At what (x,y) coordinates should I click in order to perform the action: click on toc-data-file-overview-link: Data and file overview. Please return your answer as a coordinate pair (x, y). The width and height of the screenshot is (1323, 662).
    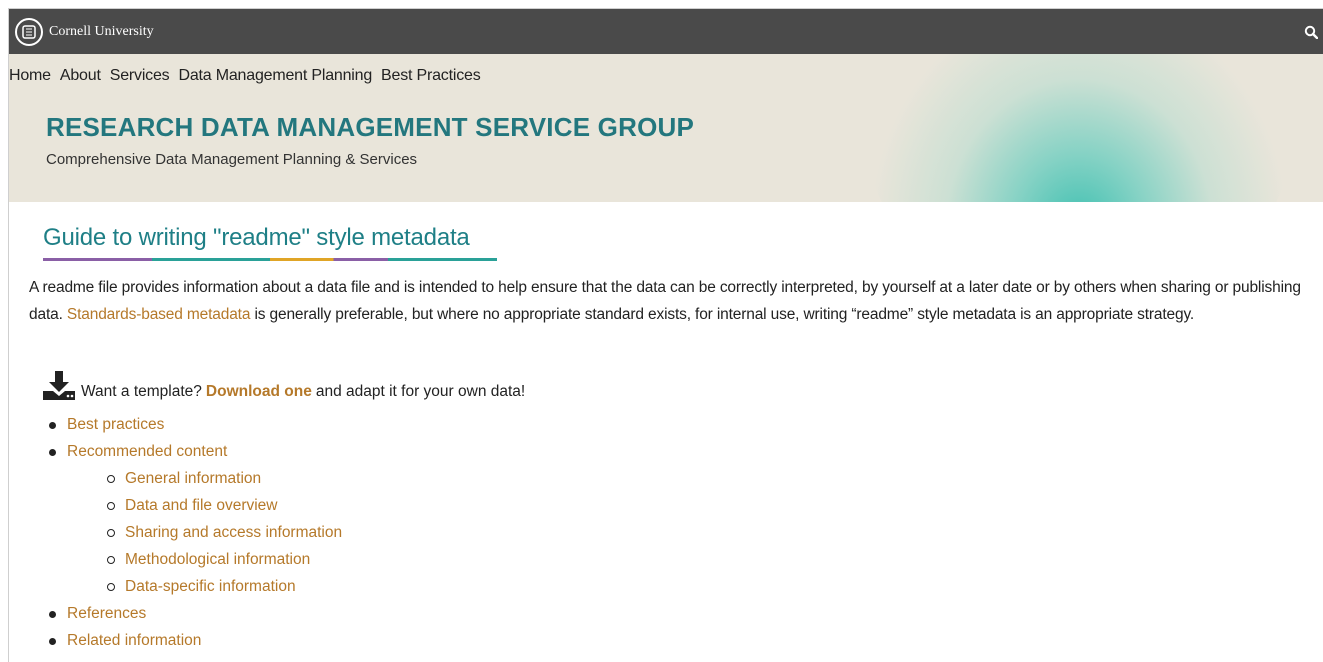
    Looking at the image, I should click on (201, 505).